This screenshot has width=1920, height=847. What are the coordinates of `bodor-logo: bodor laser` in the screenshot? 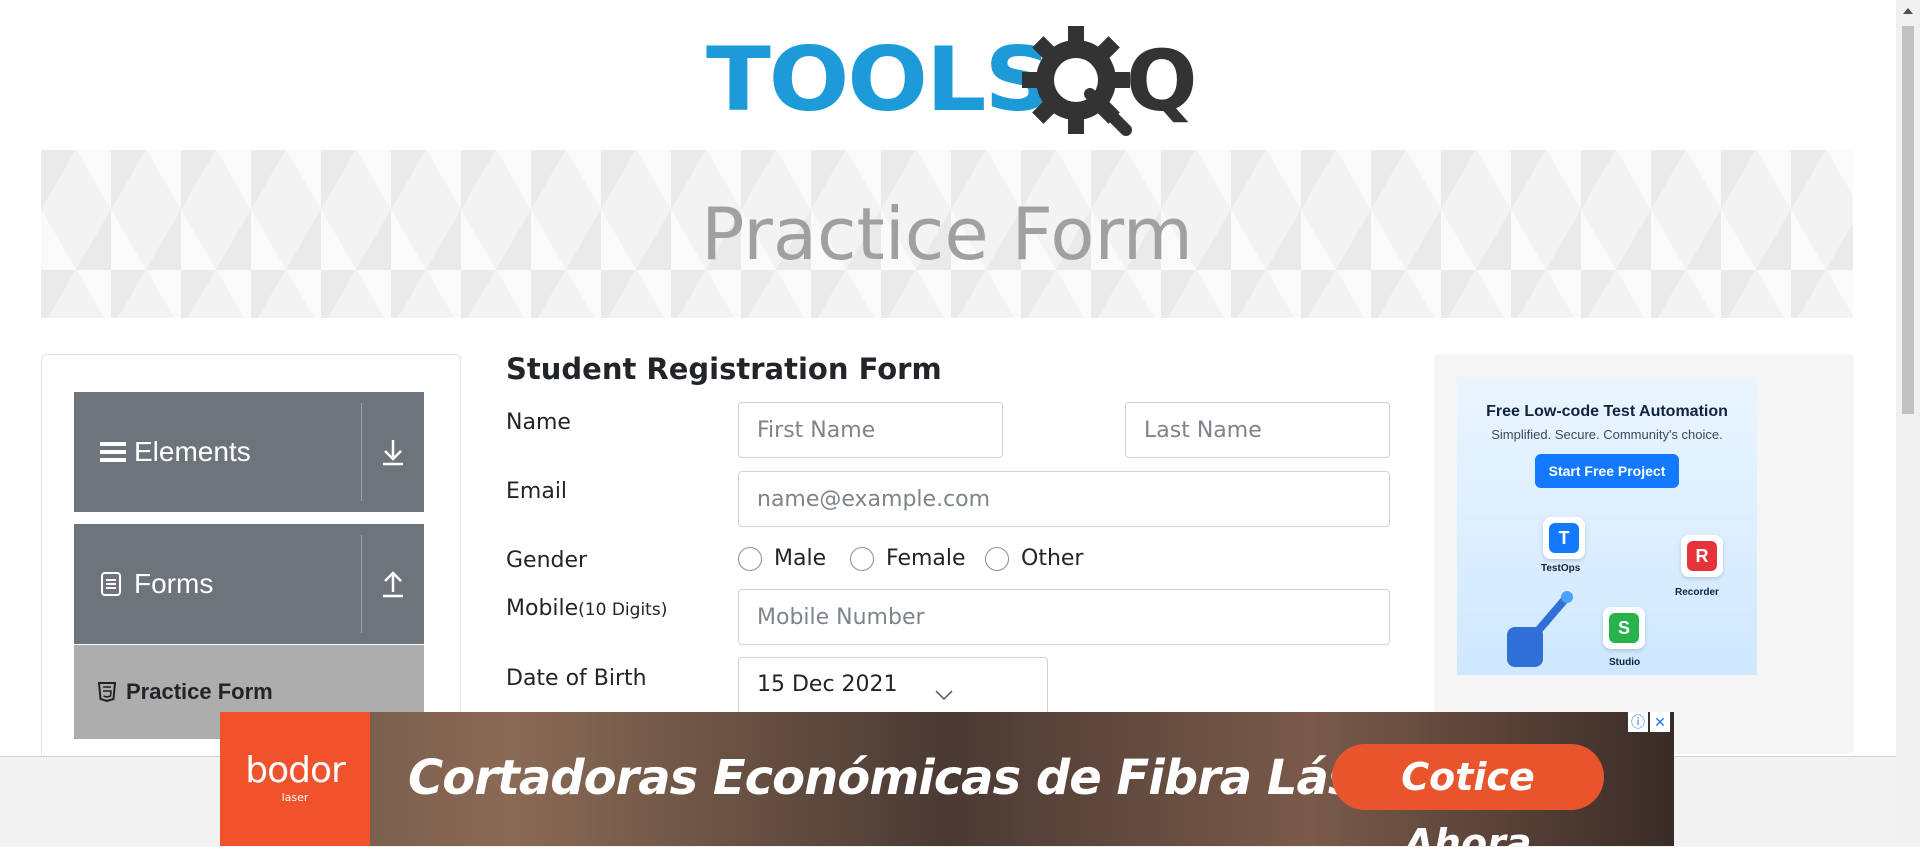 It's located at (295, 779).